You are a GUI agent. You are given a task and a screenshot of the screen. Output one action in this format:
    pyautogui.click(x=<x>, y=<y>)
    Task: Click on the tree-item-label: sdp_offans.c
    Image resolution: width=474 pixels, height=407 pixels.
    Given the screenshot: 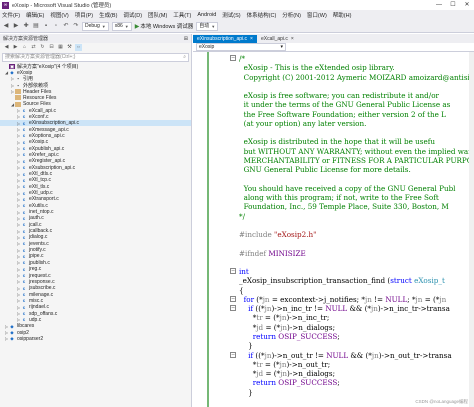 What is the action you would take?
    pyautogui.click(x=43, y=313)
    